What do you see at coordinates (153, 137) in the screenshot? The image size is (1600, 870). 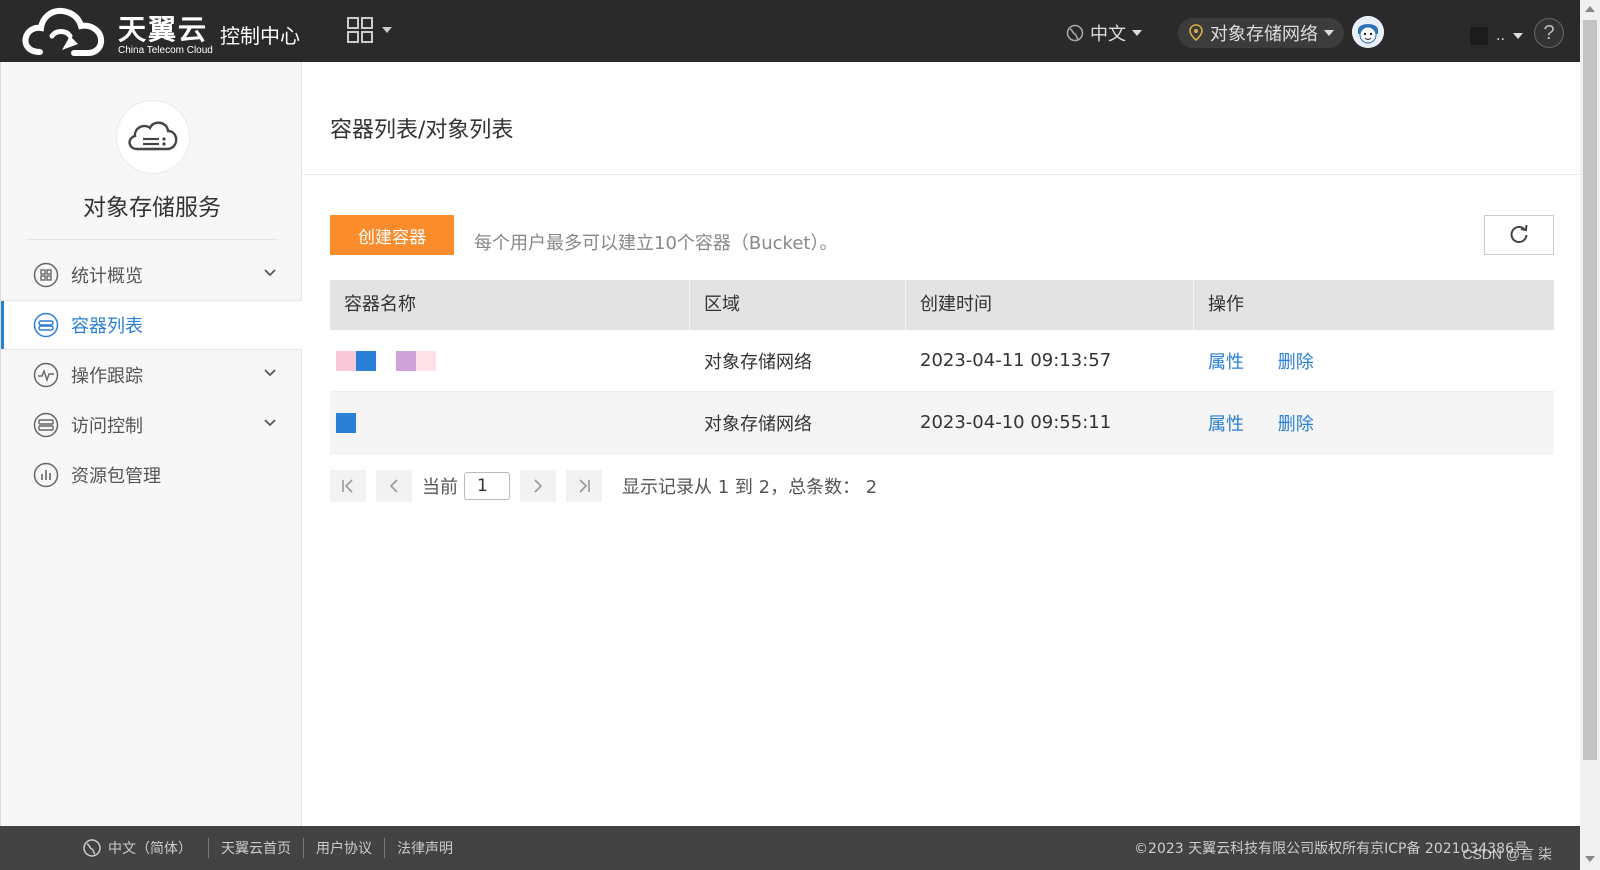 I see `object-storage-icon` at bounding box center [153, 137].